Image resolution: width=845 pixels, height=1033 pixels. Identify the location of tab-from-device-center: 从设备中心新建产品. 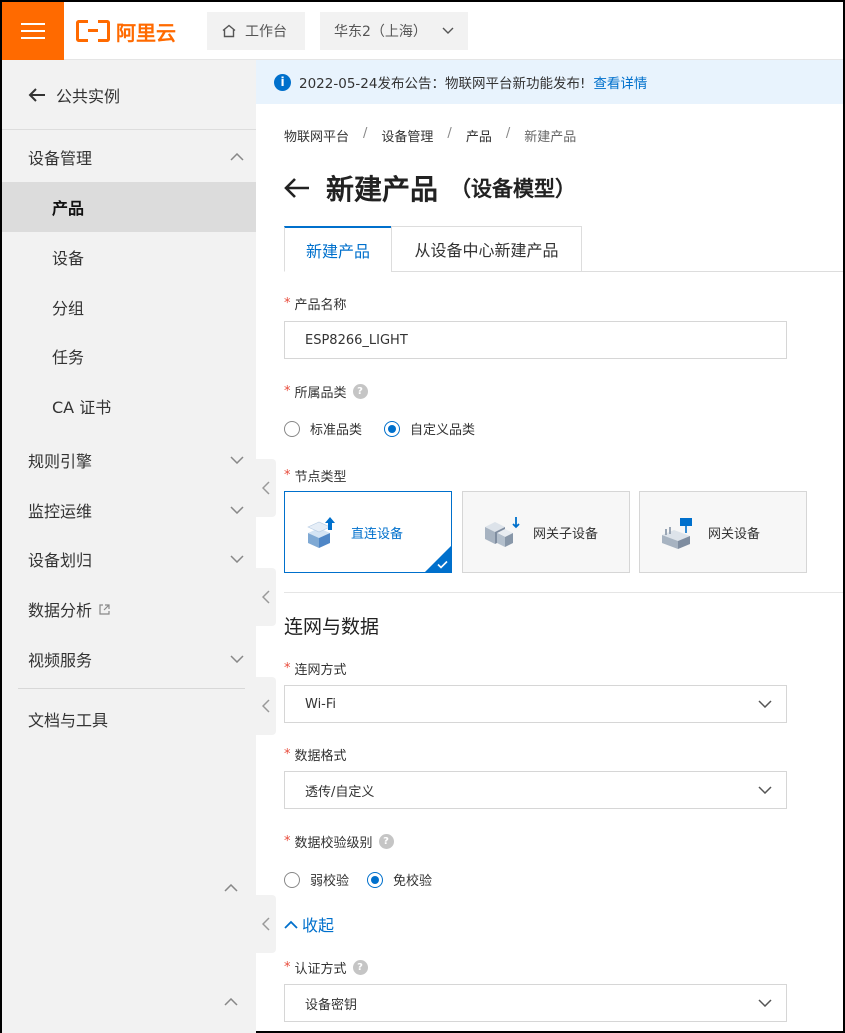
(486, 249).